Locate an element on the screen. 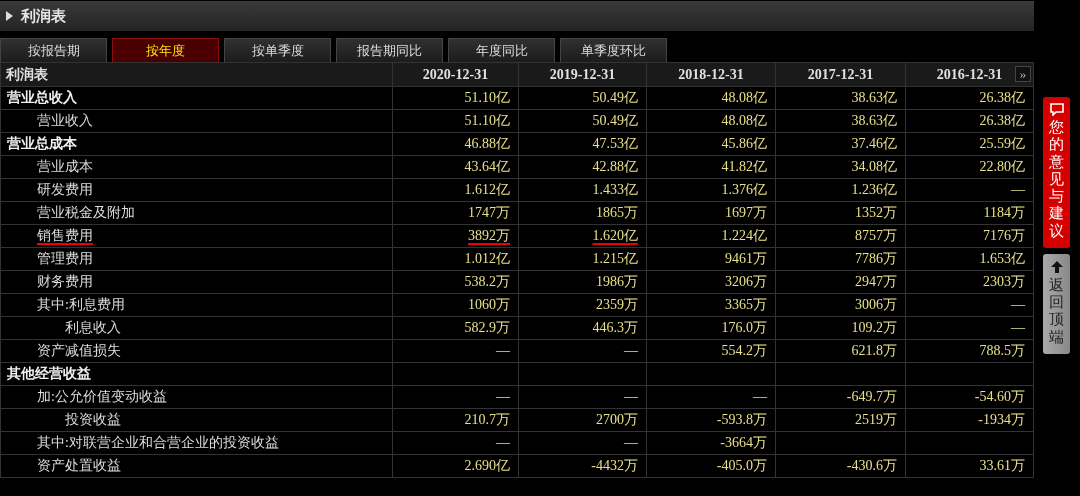  table-cell: 1184万 is located at coordinates (1004, 212).